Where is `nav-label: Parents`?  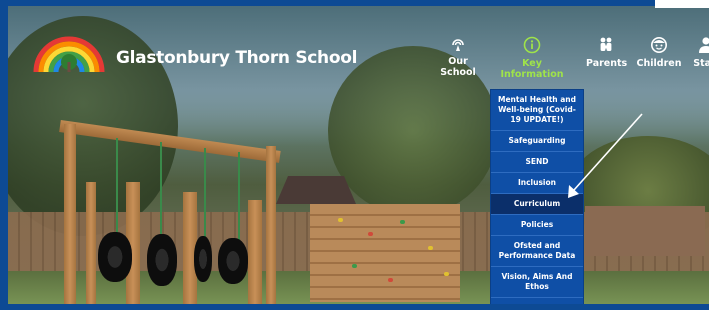 nav-label: Parents is located at coordinates (607, 63).